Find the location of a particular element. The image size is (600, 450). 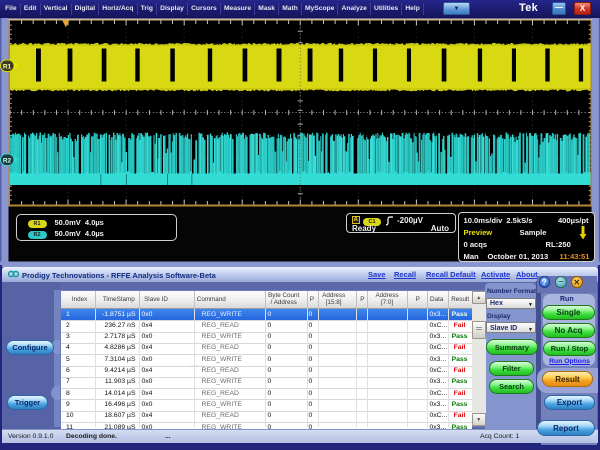

svg-text: R2 is located at coordinates (7, 161).